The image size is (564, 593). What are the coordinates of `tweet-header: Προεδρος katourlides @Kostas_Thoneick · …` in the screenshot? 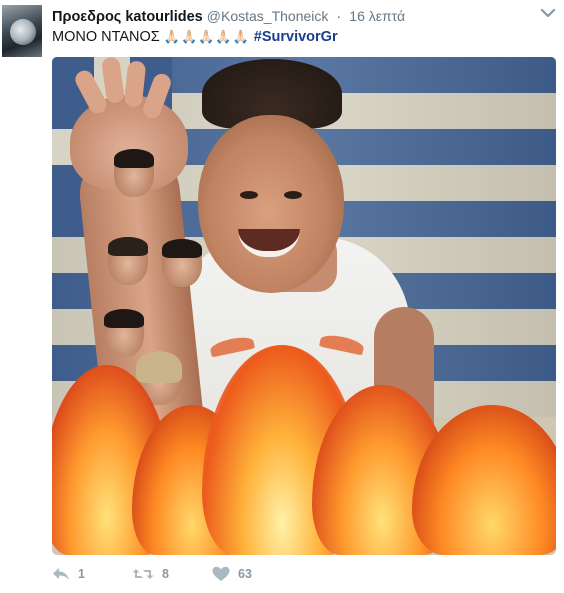 It's located at (298, 16).